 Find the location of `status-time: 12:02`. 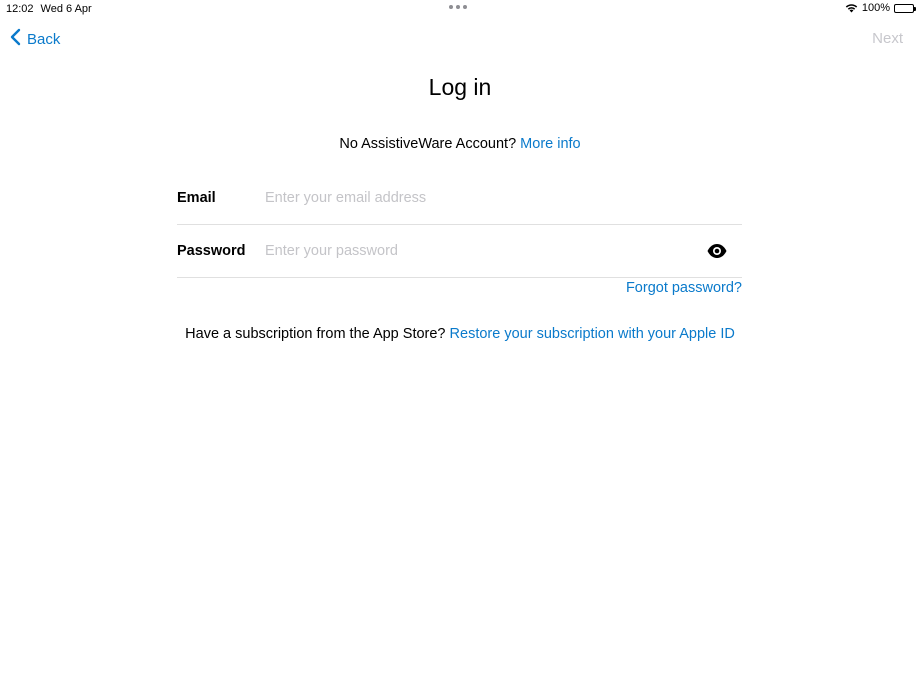

status-time: 12:02 is located at coordinates (20, 9).